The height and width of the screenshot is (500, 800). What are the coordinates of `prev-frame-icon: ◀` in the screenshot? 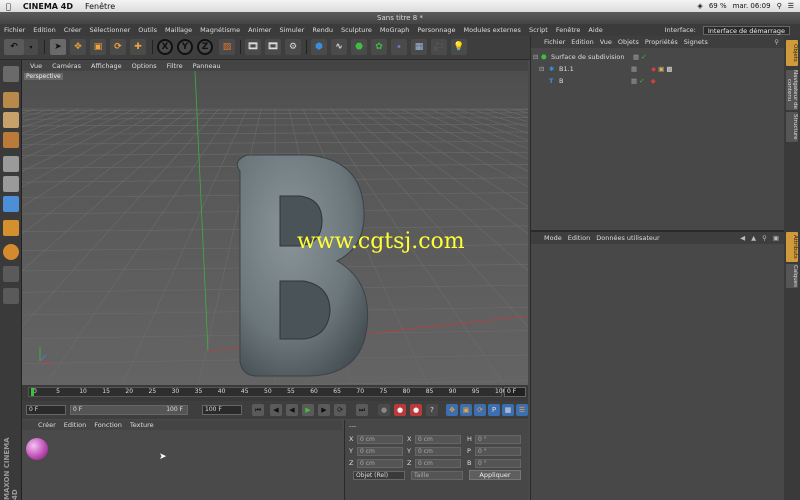 It's located at (292, 410).